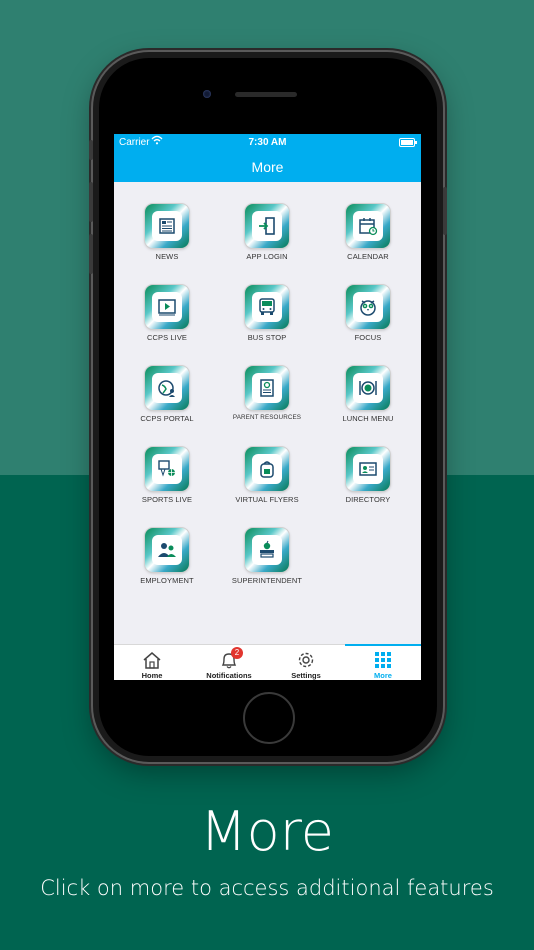 The height and width of the screenshot is (950, 534). I want to click on bottom-tab-bar: Home 2 Notifications Settings More, so click(267, 662).